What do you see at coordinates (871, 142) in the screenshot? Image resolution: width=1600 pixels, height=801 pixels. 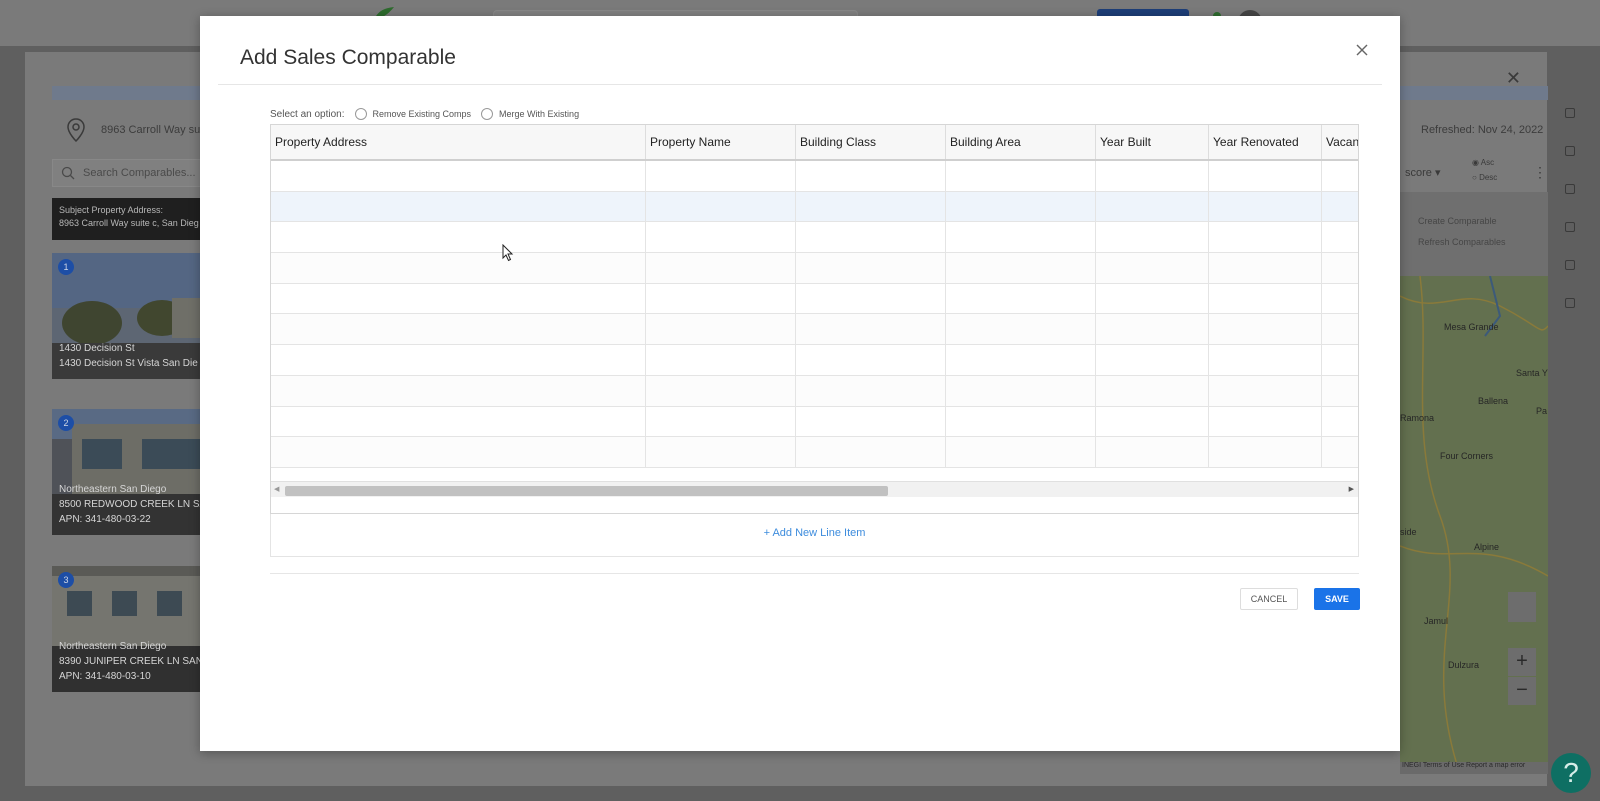 I see `column-header-building-class: Building Class` at bounding box center [871, 142].